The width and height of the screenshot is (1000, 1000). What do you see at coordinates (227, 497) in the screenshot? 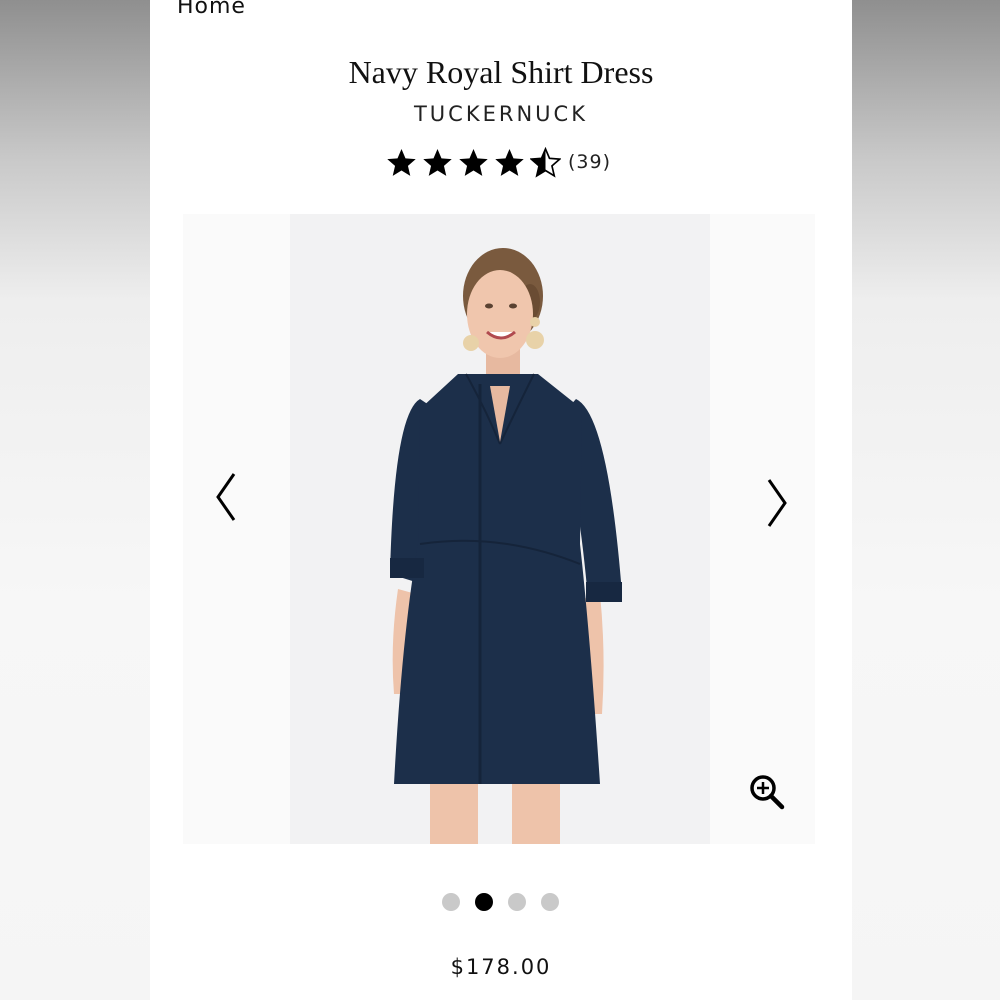
I see `chevron-left-icon` at bounding box center [227, 497].